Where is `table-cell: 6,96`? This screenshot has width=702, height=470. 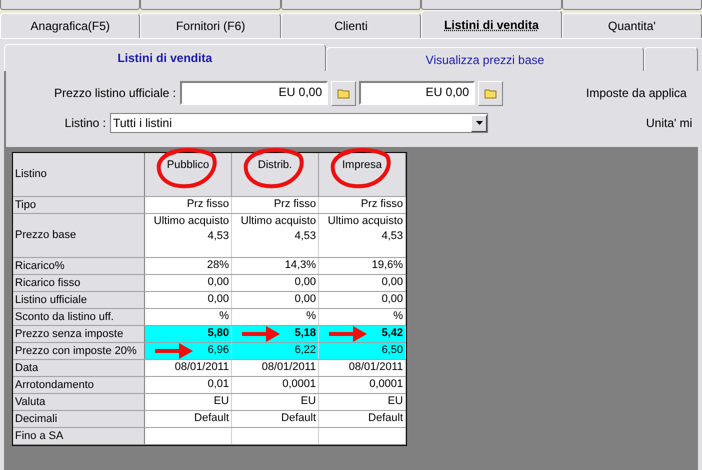
table-cell: 6,96 is located at coordinates (188, 351).